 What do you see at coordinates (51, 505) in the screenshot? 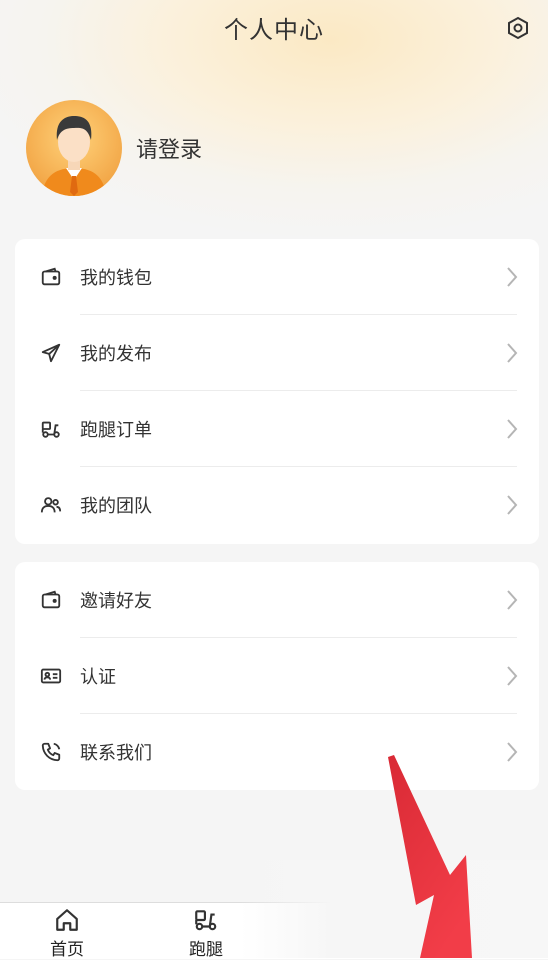
I see `team-icon` at bounding box center [51, 505].